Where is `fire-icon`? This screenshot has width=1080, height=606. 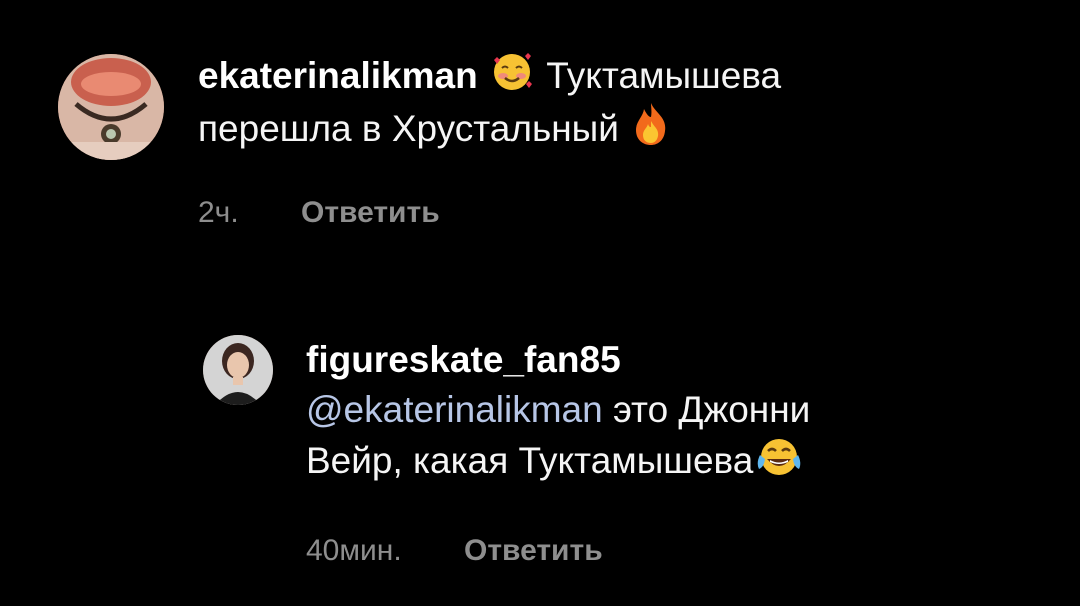 fire-icon is located at coordinates (651, 124).